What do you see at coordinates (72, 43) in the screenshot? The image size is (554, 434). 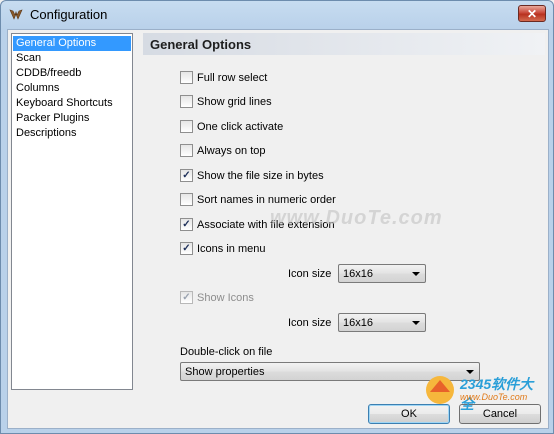 I see `nav-item-general-options: General Options` at bounding box center [72, 43].